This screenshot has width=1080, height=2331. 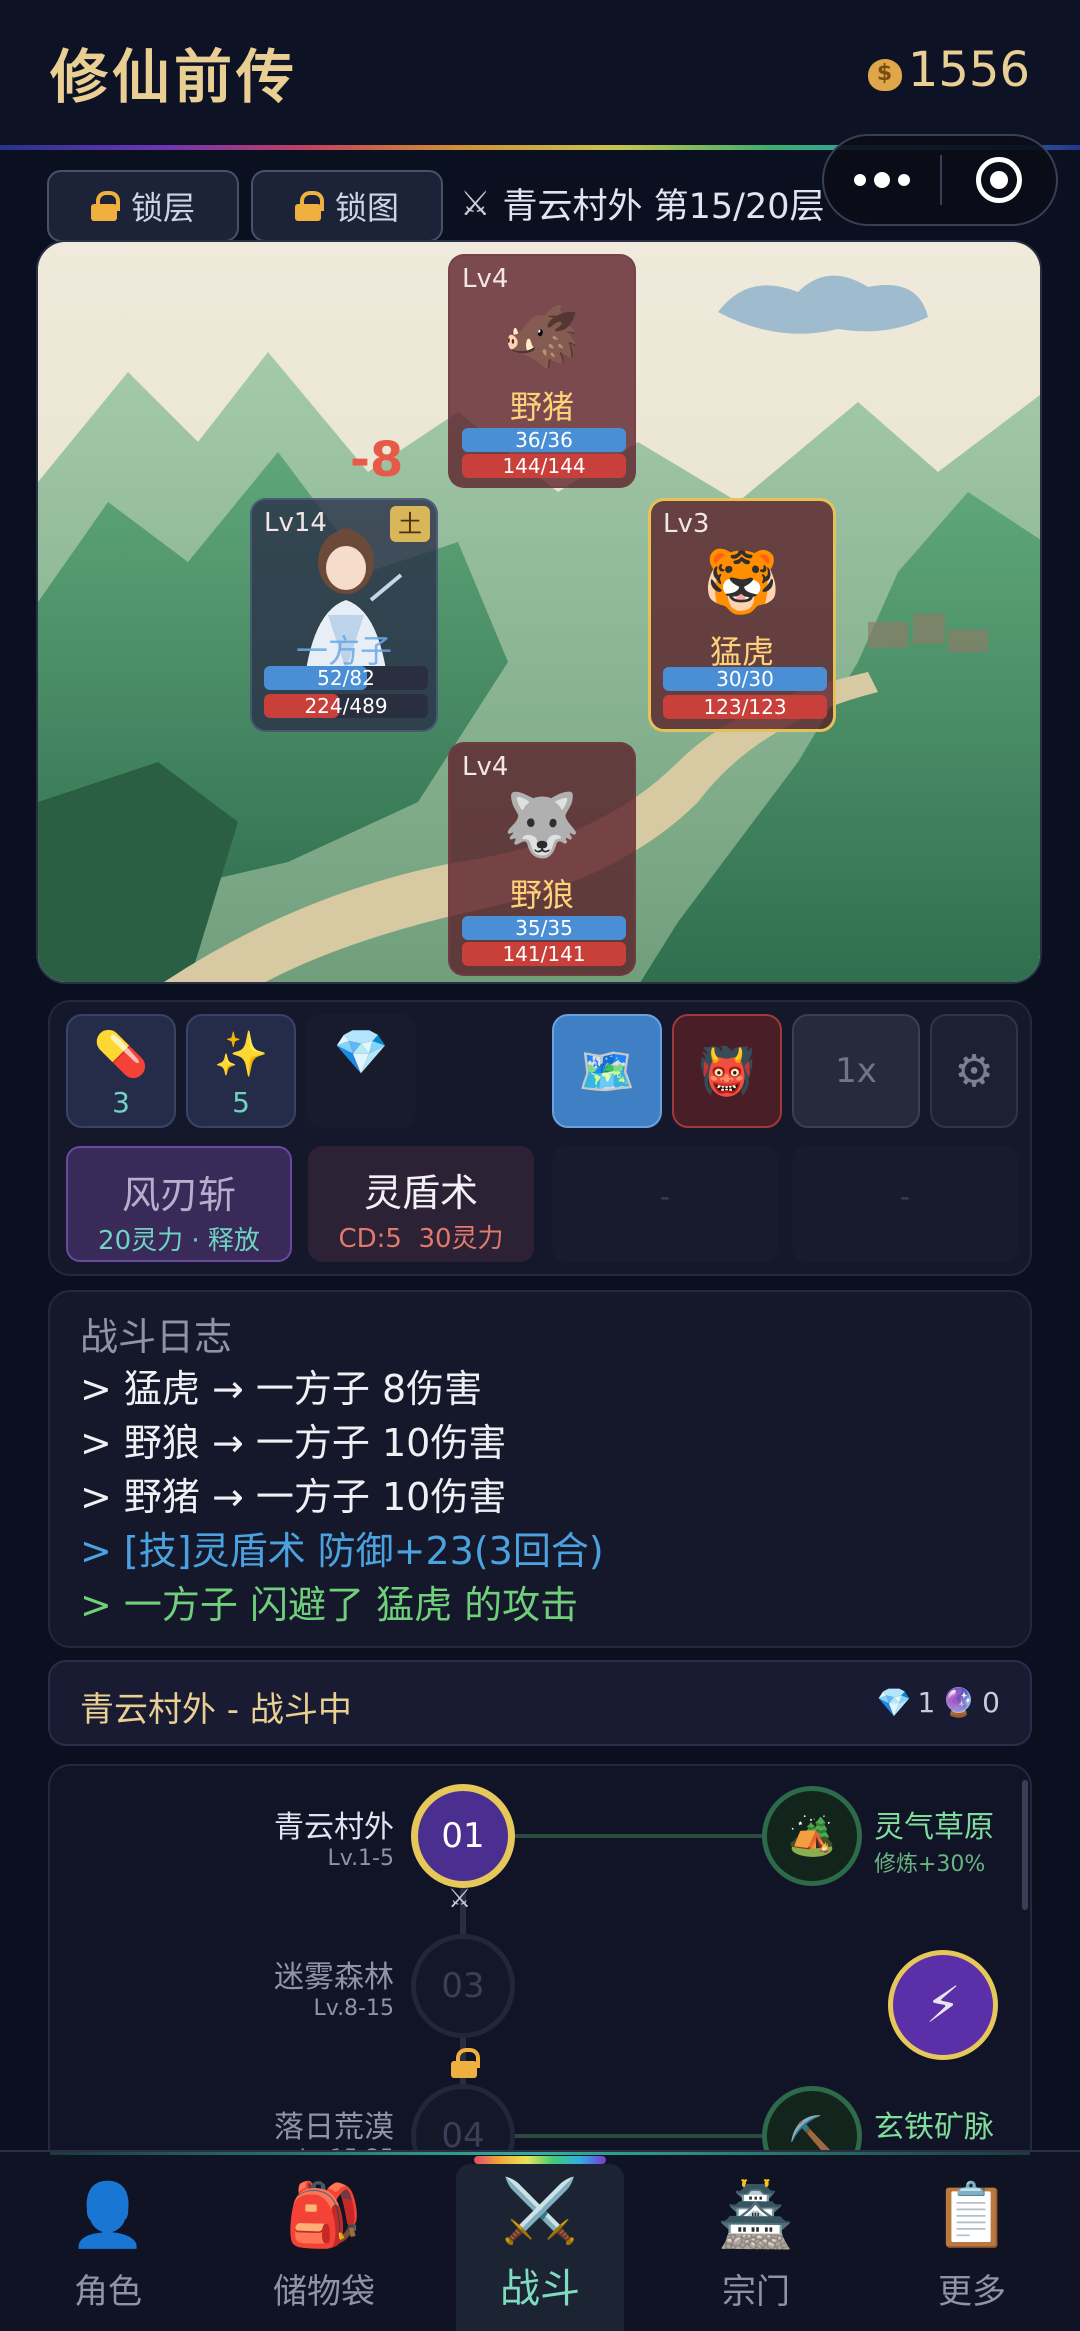 What do you see at coordinates (544, 928) in the screenshot?
I see `enemy-mp-bar: 35/35` at bounding box center [544, 928].